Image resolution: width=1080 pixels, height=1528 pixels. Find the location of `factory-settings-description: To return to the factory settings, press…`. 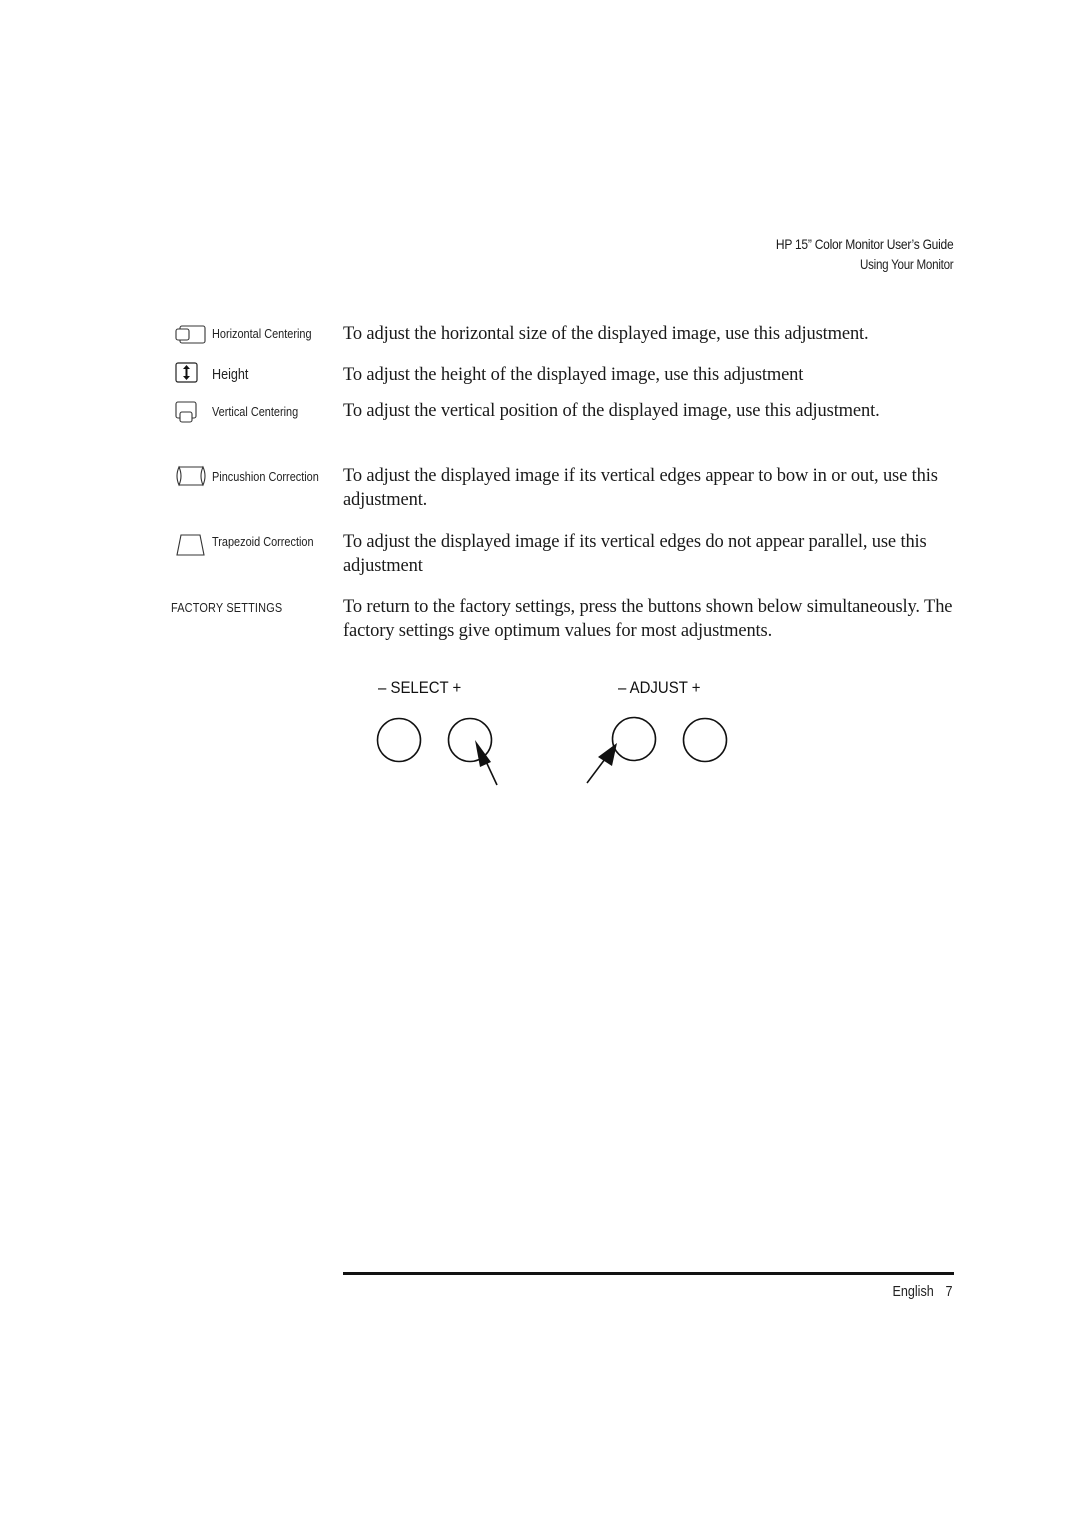

factory-settings-description: To return to the factory settings, press… is located at coordinates (648, 619).